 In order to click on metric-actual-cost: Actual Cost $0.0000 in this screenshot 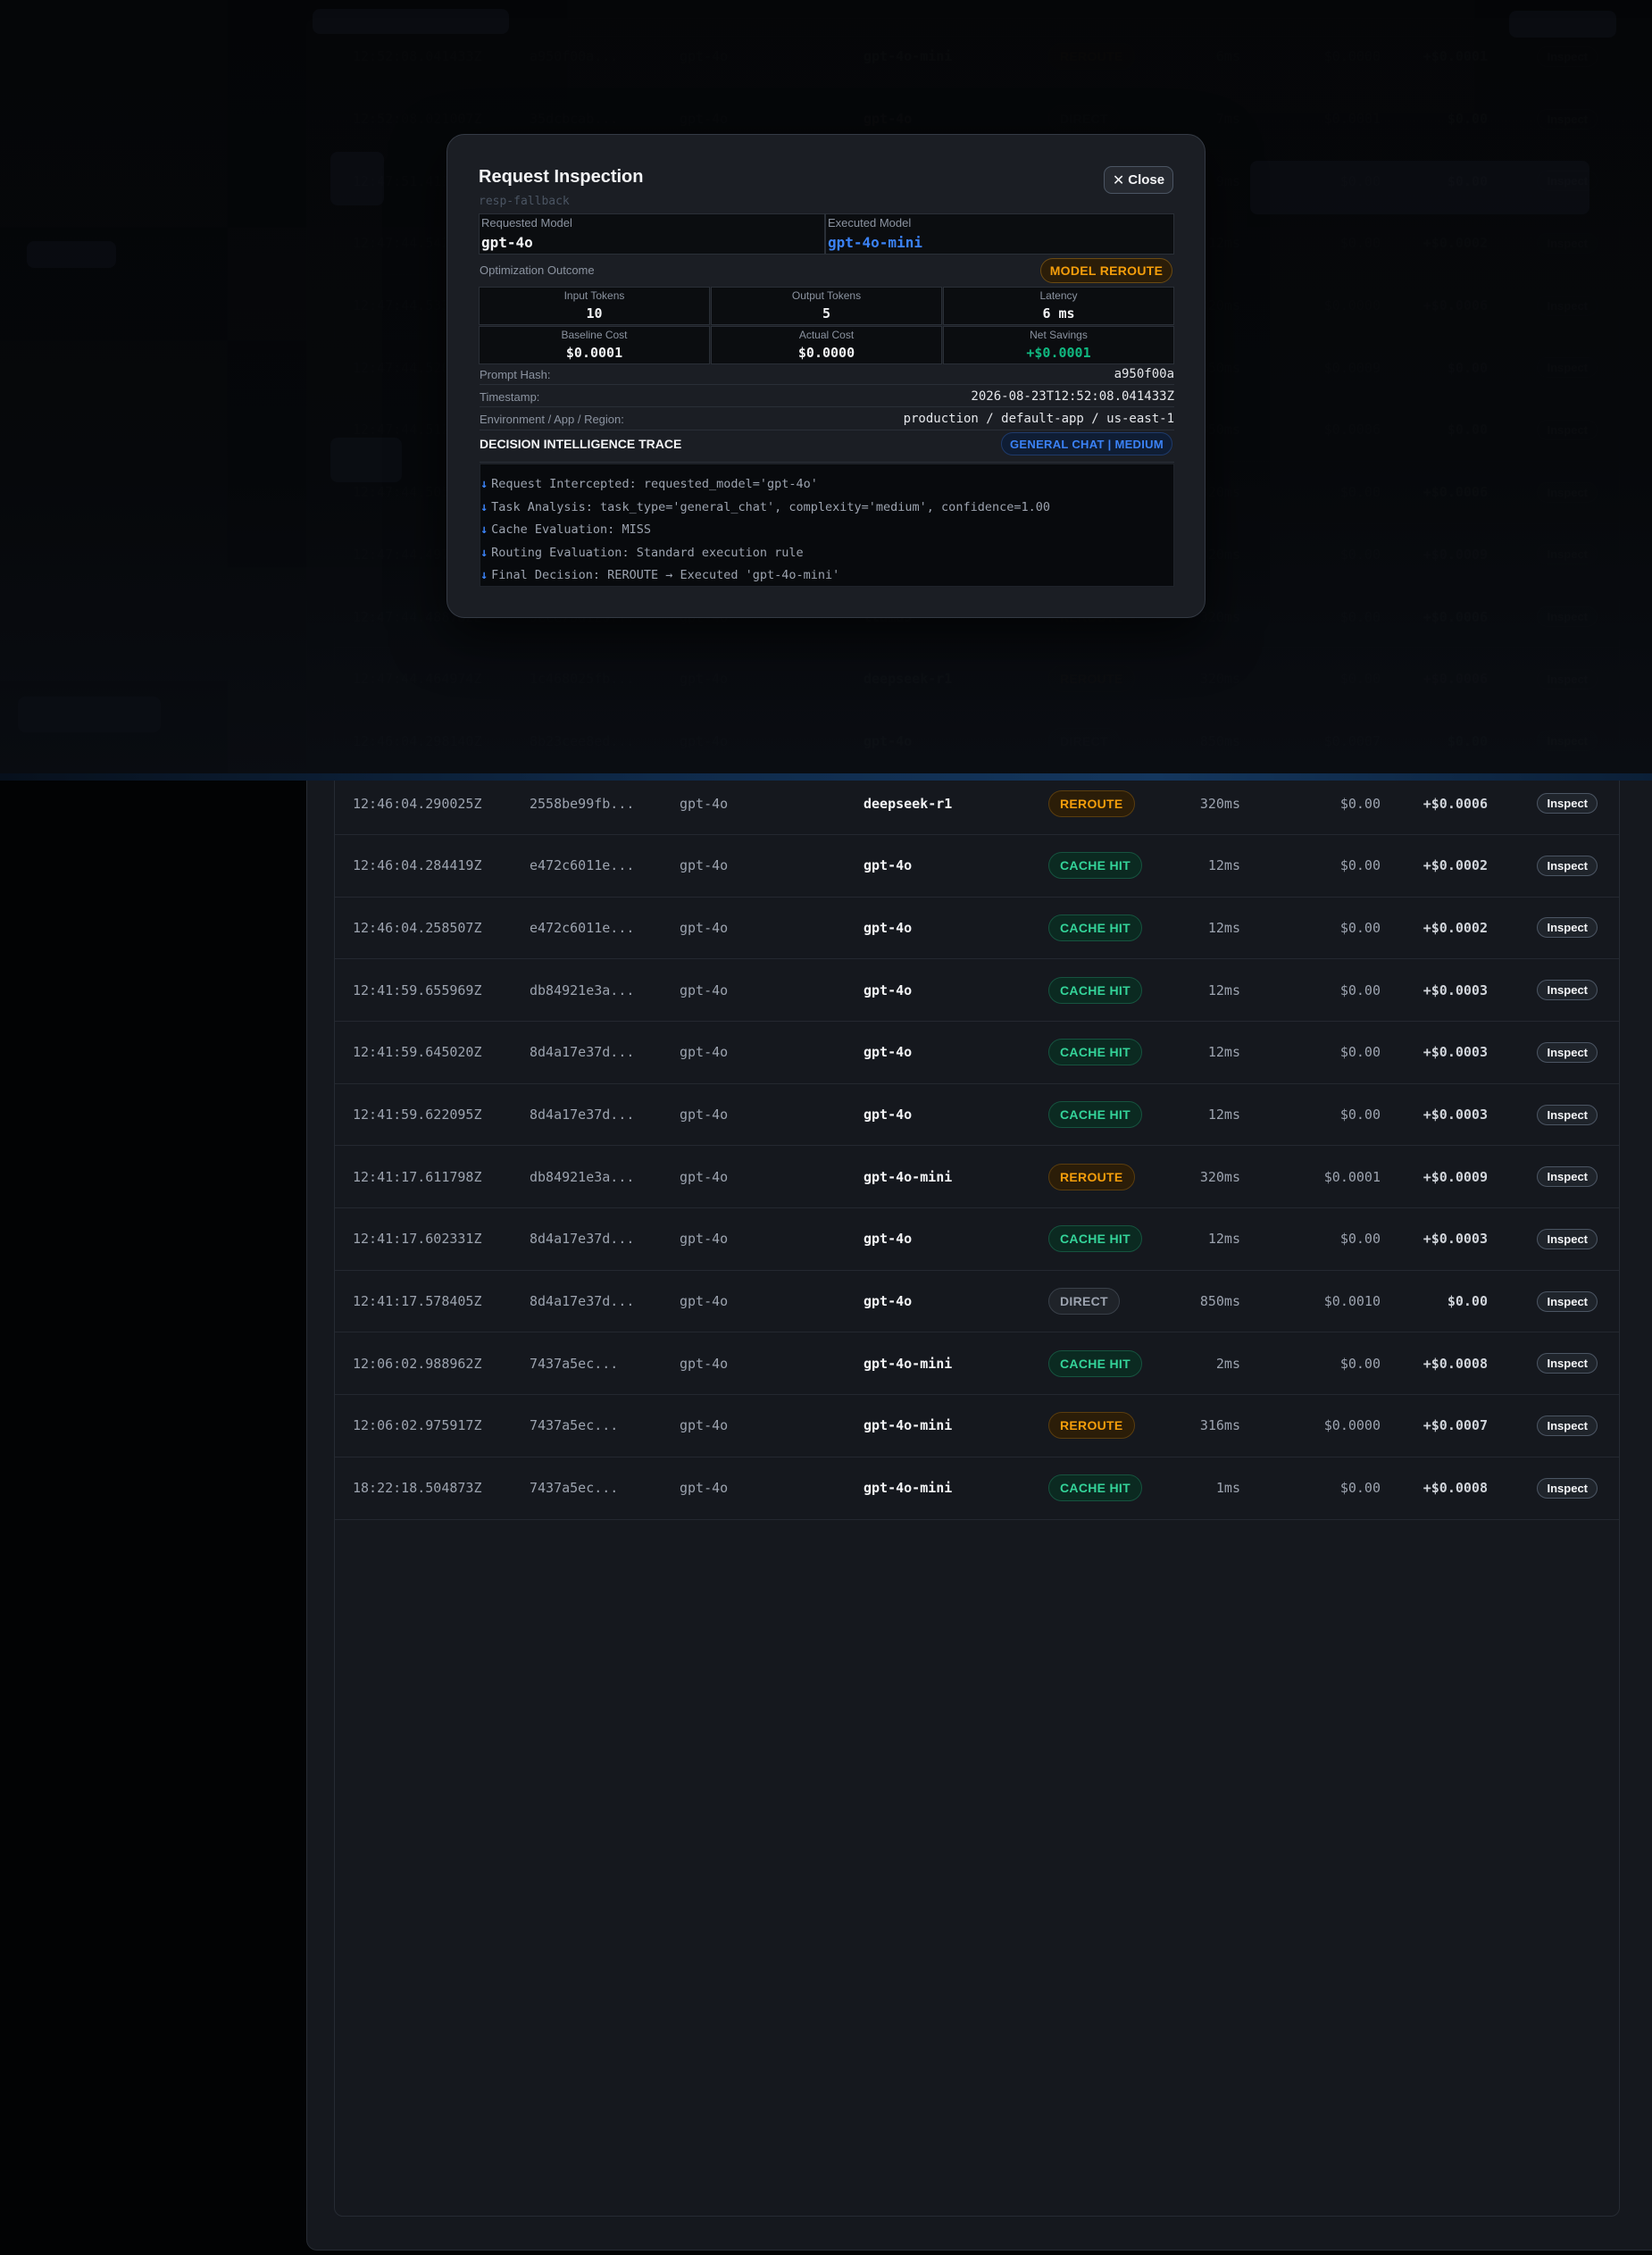, I will do `click(826, 345)`.